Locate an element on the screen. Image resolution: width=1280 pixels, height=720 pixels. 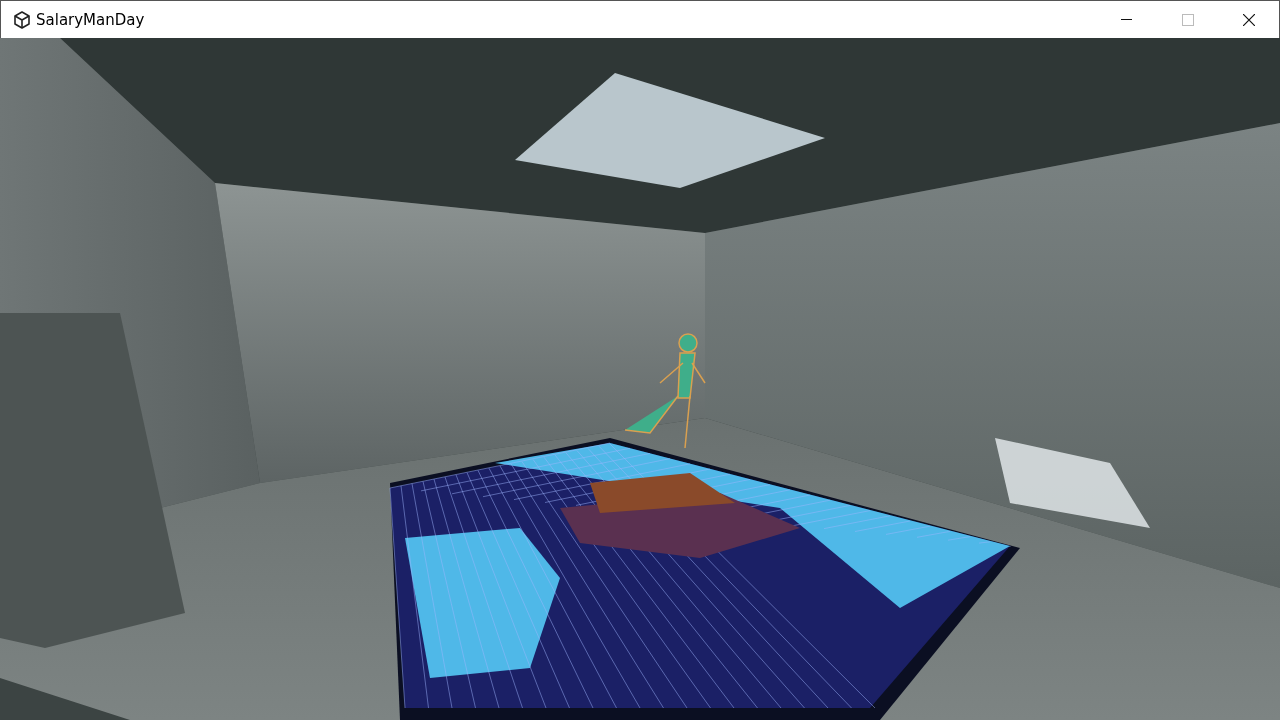
window-title: SalaryManDay is located at coordinates (90, 19).